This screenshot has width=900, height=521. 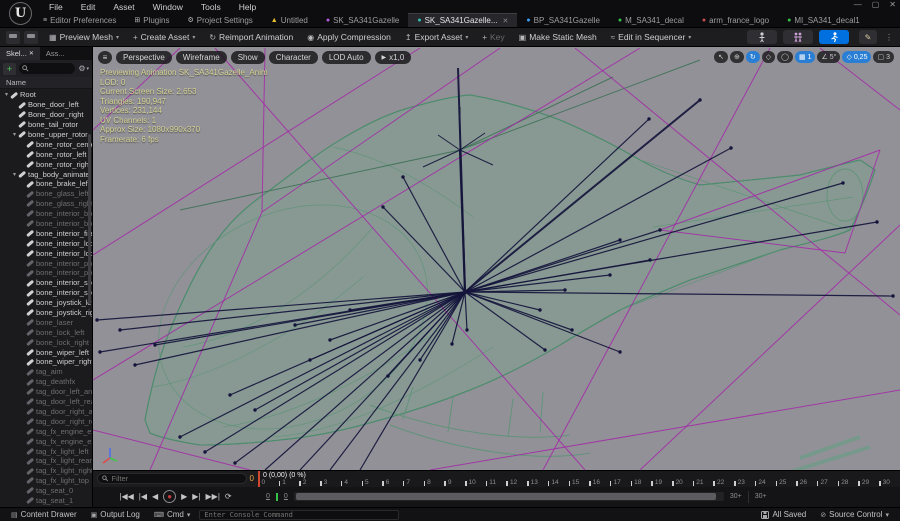 I want to click on source-control-button: ⊘ Source Control ▾, so click(x=854, y=514).